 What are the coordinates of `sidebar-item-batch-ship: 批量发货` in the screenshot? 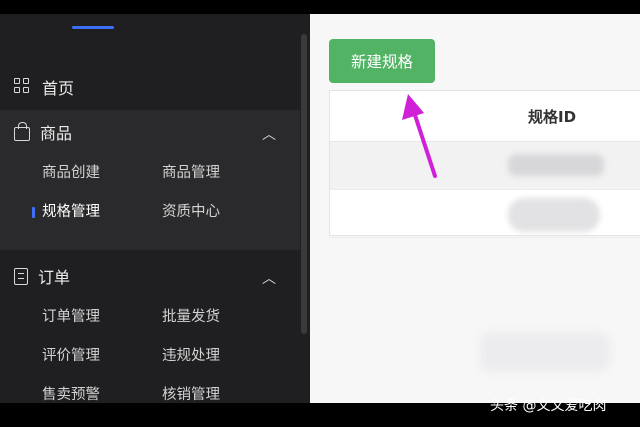 It's located at (222, 317).